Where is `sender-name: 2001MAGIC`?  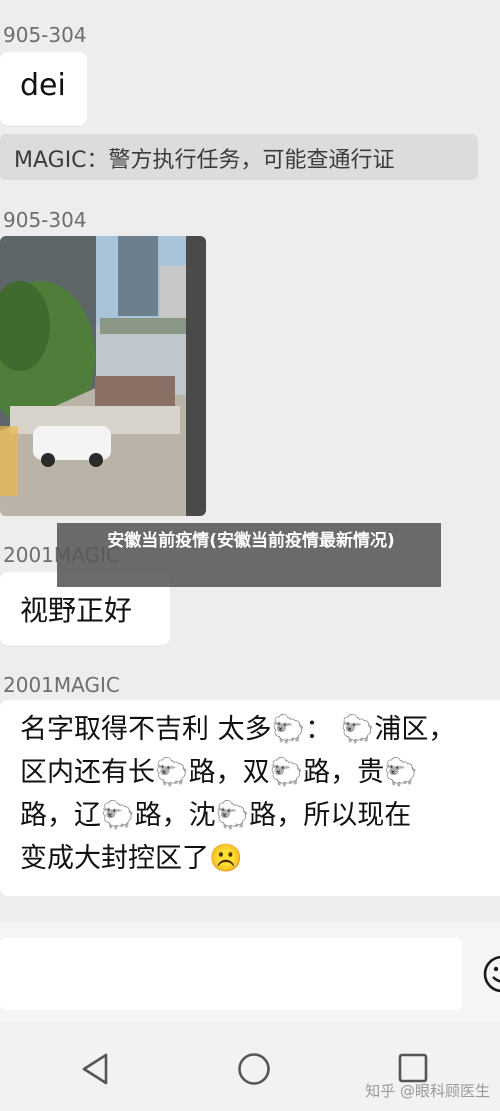
sender-name: 2001MAGIC is located at coordinates (61, 685).